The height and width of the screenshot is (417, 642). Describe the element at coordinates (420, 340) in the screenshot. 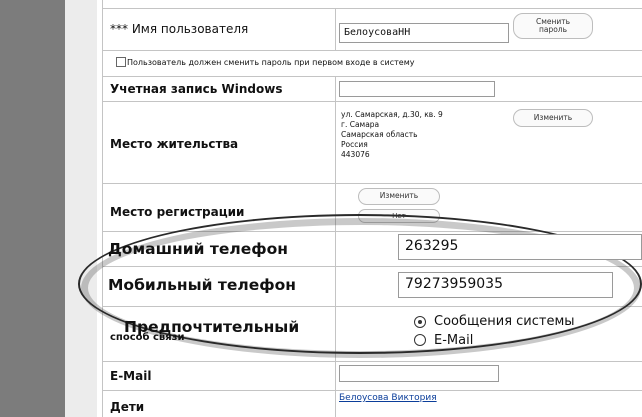

I see `radio-email` at that location.